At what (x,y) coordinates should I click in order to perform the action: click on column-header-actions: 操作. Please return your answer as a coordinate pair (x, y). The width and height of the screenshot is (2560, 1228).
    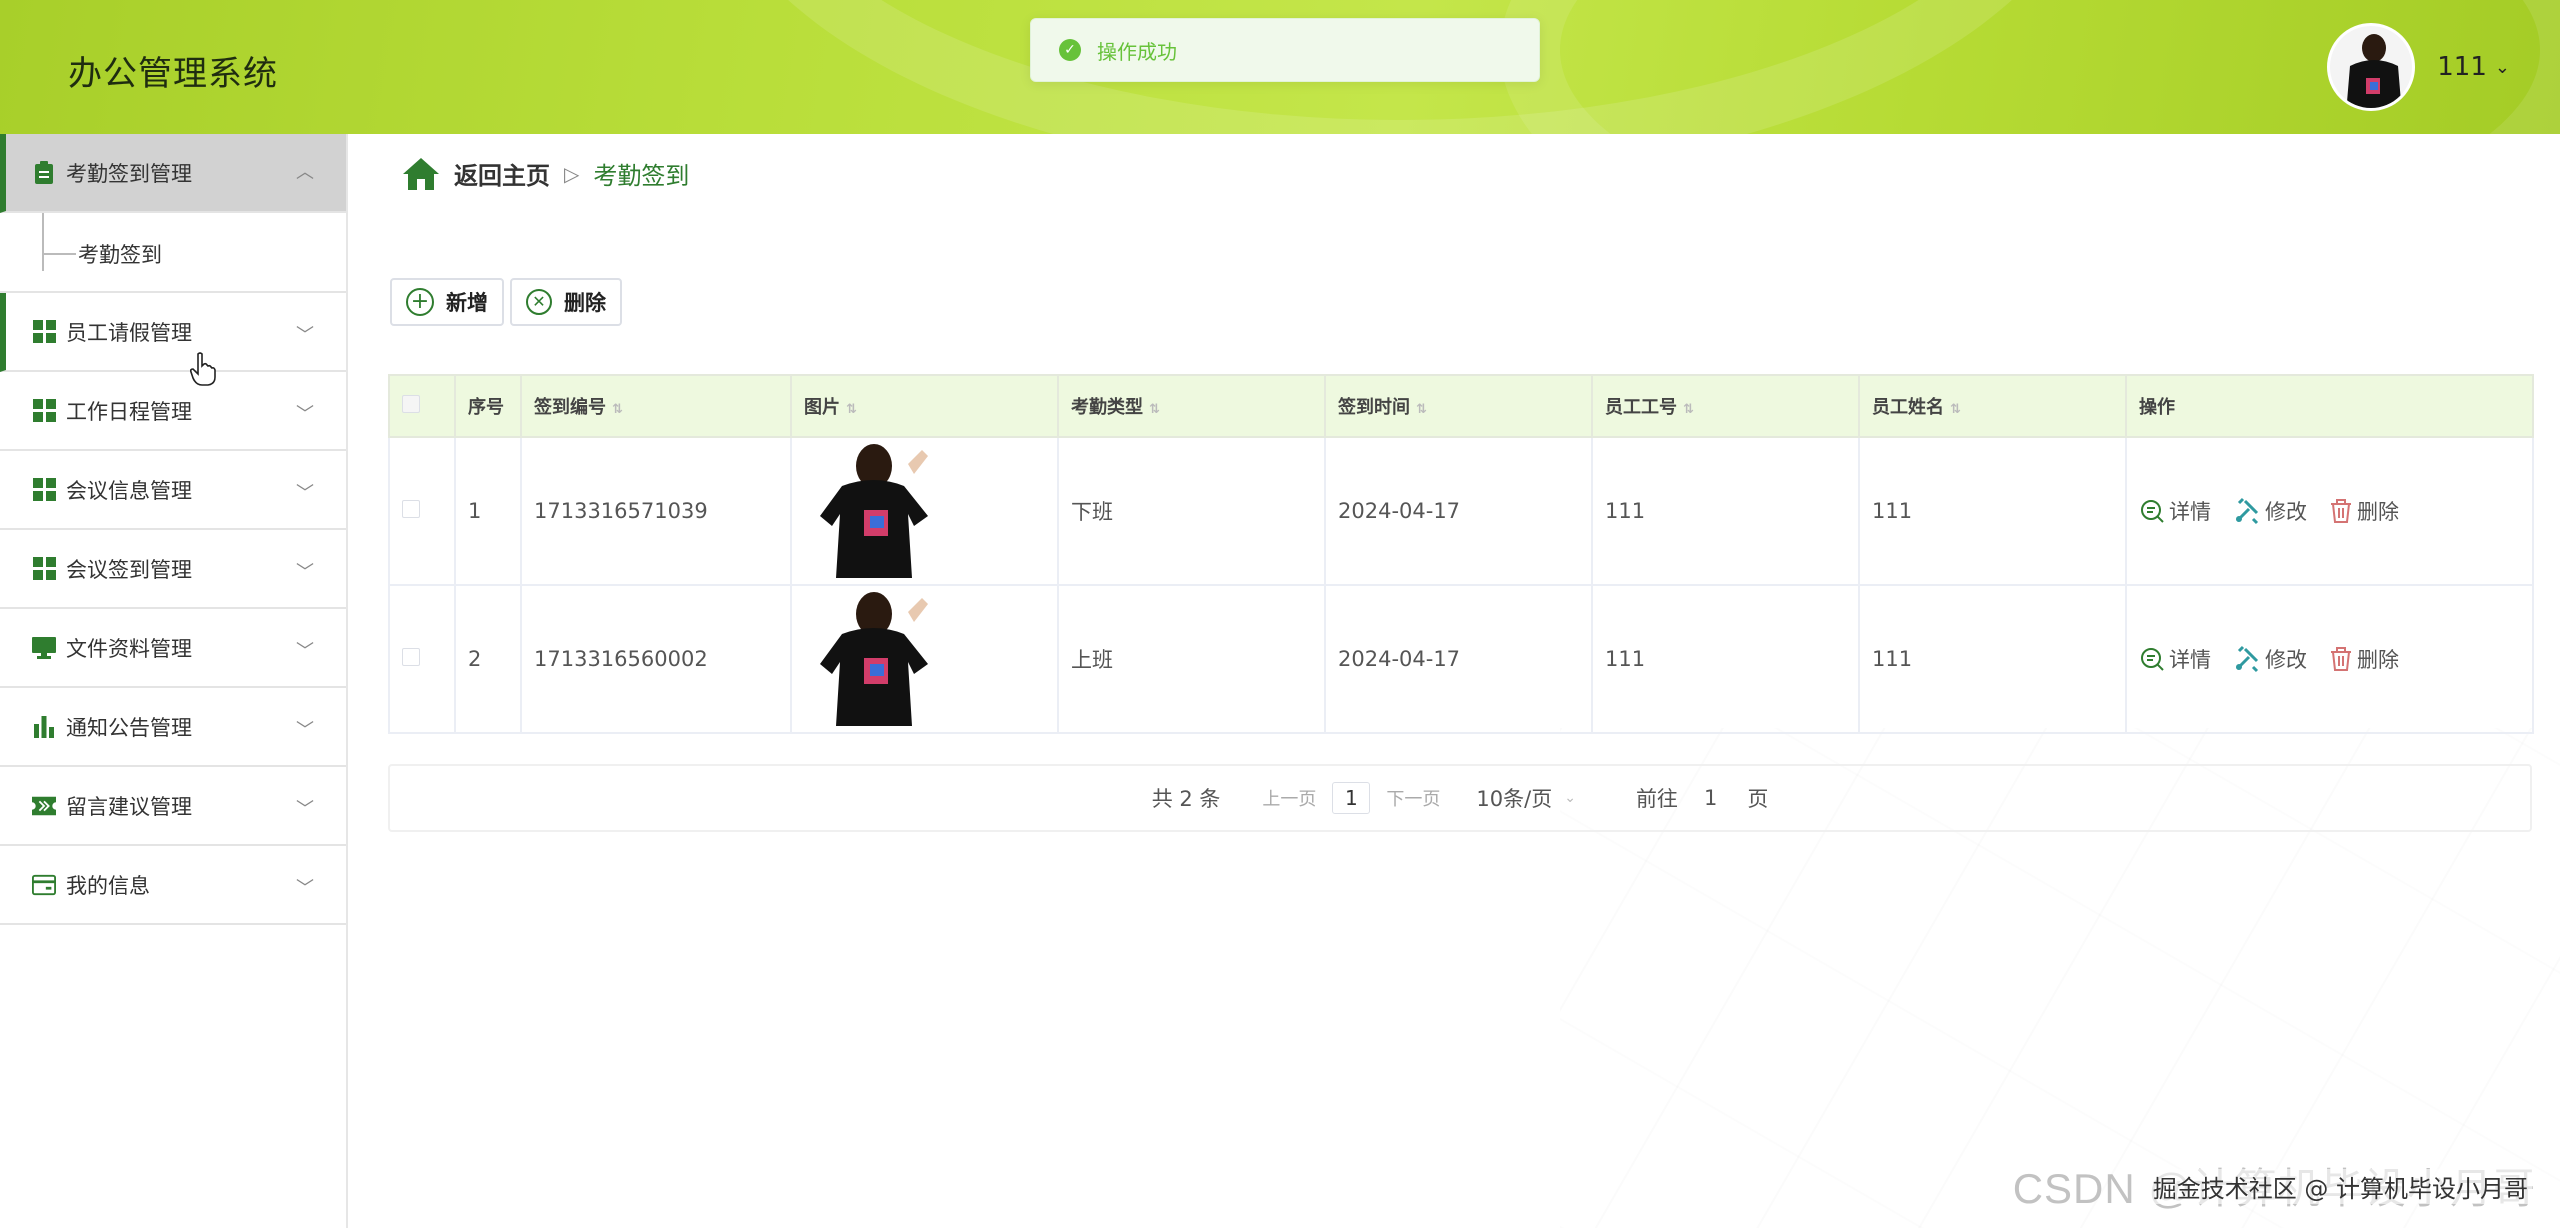
    Looking at the image, I should click on (2329, 406).